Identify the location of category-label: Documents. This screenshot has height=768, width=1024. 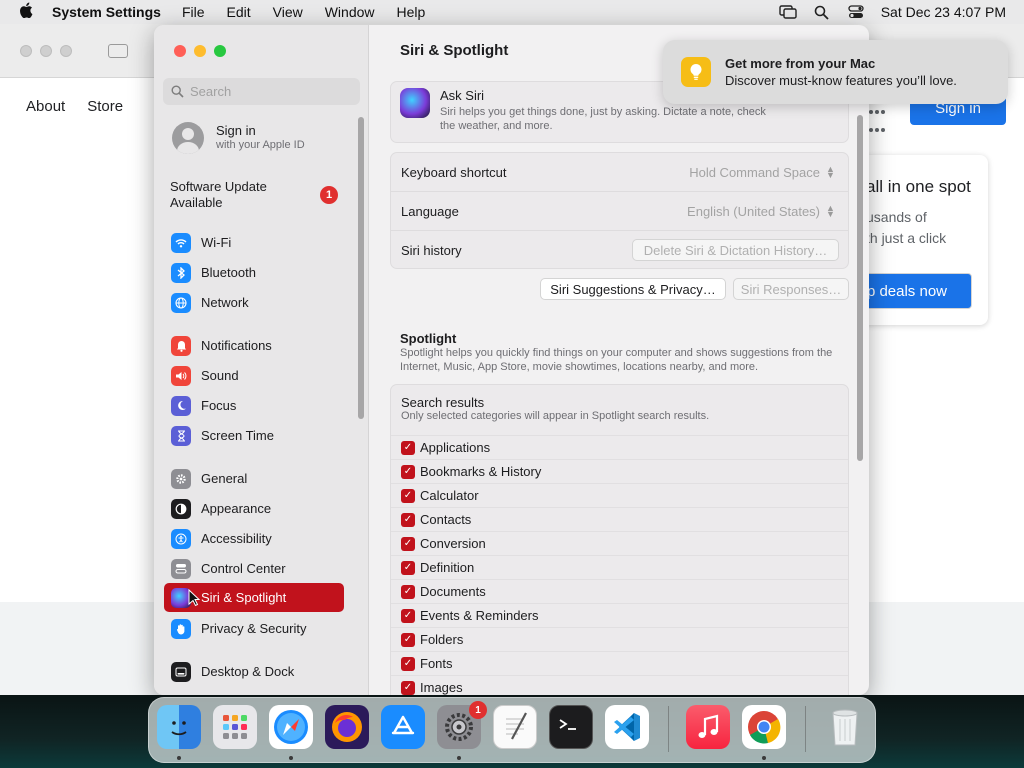
(453, 591).